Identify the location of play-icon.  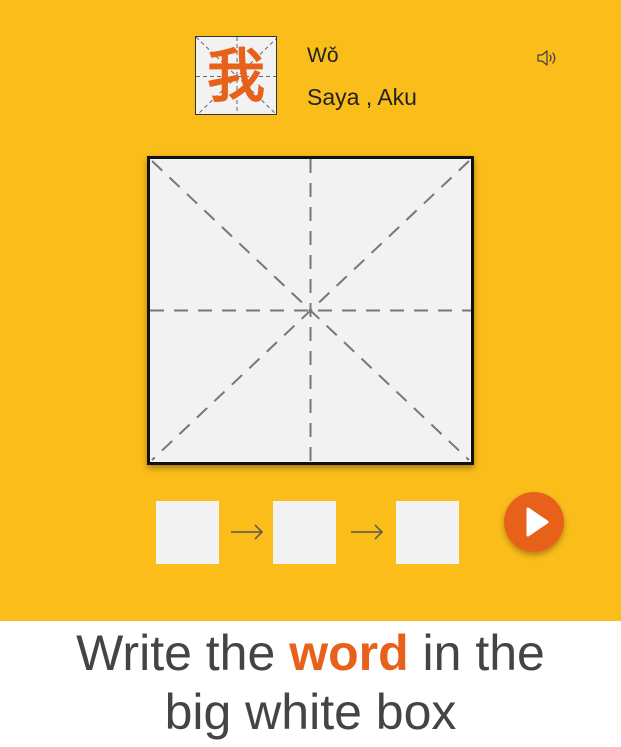
(534, 522).